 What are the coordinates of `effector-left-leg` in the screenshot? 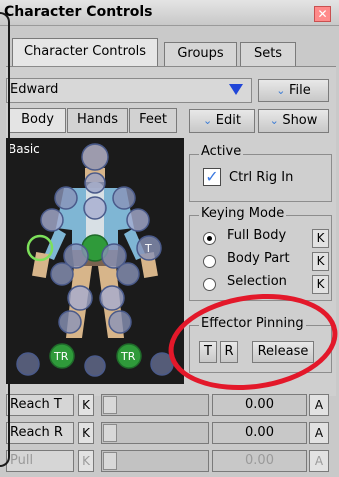 It's located at (70, 322).